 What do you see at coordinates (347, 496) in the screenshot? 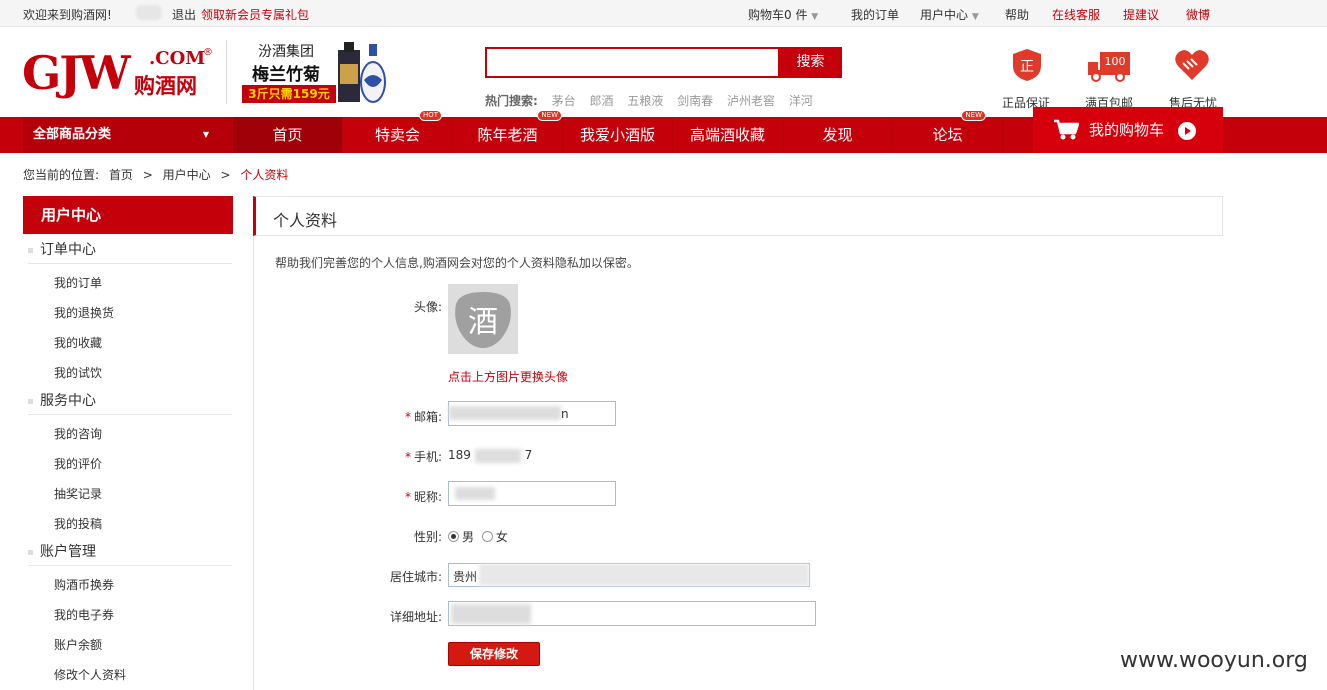
I see `nickname-label: * 昵称:` at bounding box center [347, 496].